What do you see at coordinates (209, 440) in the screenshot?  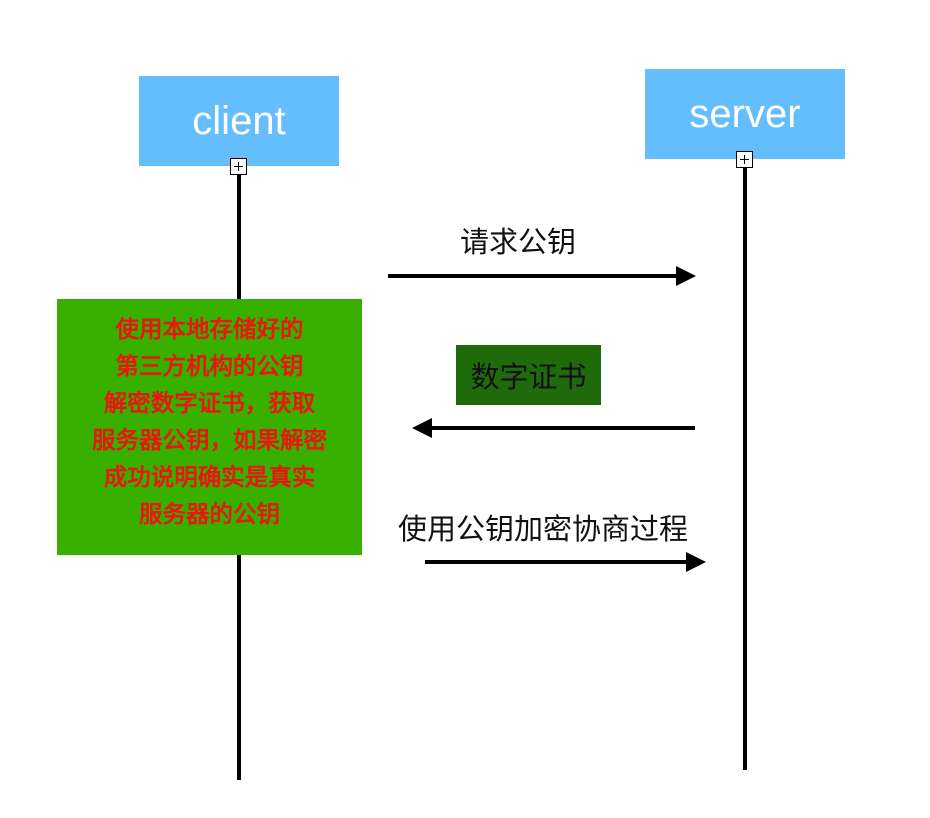 I see `note-line: 服务器公钥，如果解密` at bounding box center [209, 440].